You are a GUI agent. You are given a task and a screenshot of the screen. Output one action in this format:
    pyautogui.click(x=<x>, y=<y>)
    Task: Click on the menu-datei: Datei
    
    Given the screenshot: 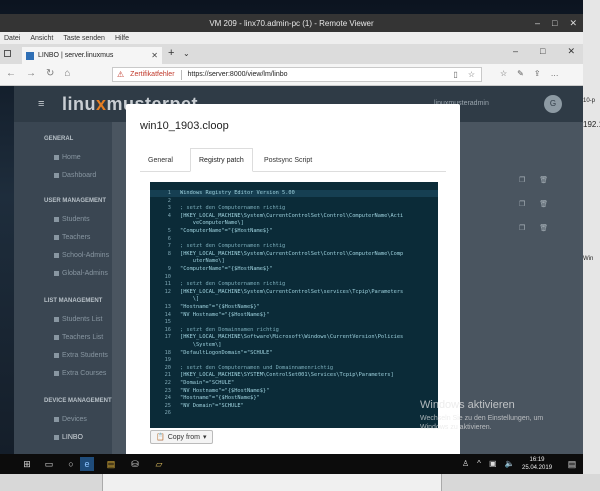 What is the action you would take?
    pyautogui.click(x=12, y=38)
    